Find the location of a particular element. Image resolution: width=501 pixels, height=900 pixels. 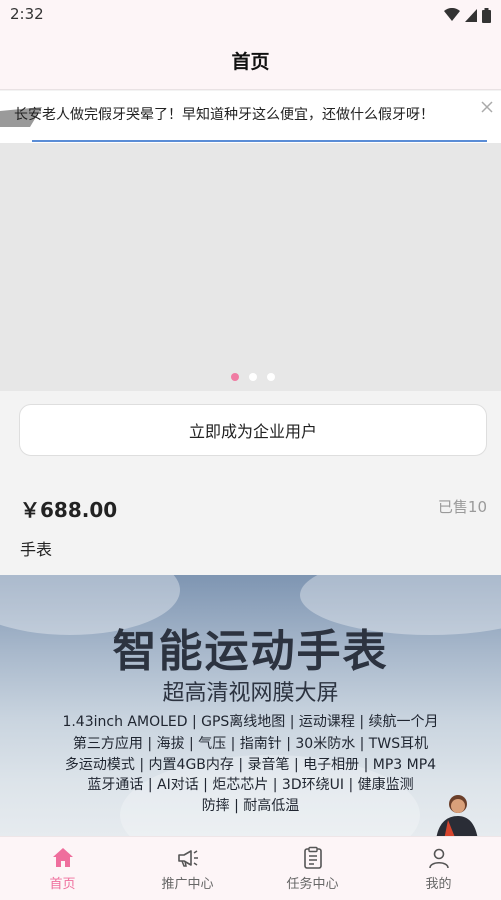

image-spec-line: 防摔 | 耐高低温 is located at coordinates (250, 806).